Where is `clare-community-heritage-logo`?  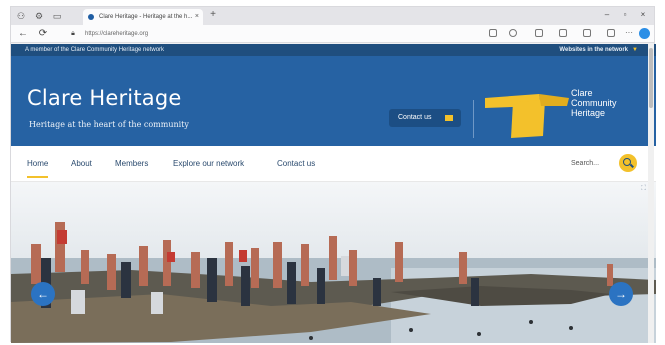 clare-community-heritage-logo is located at coordinates (533, 116).